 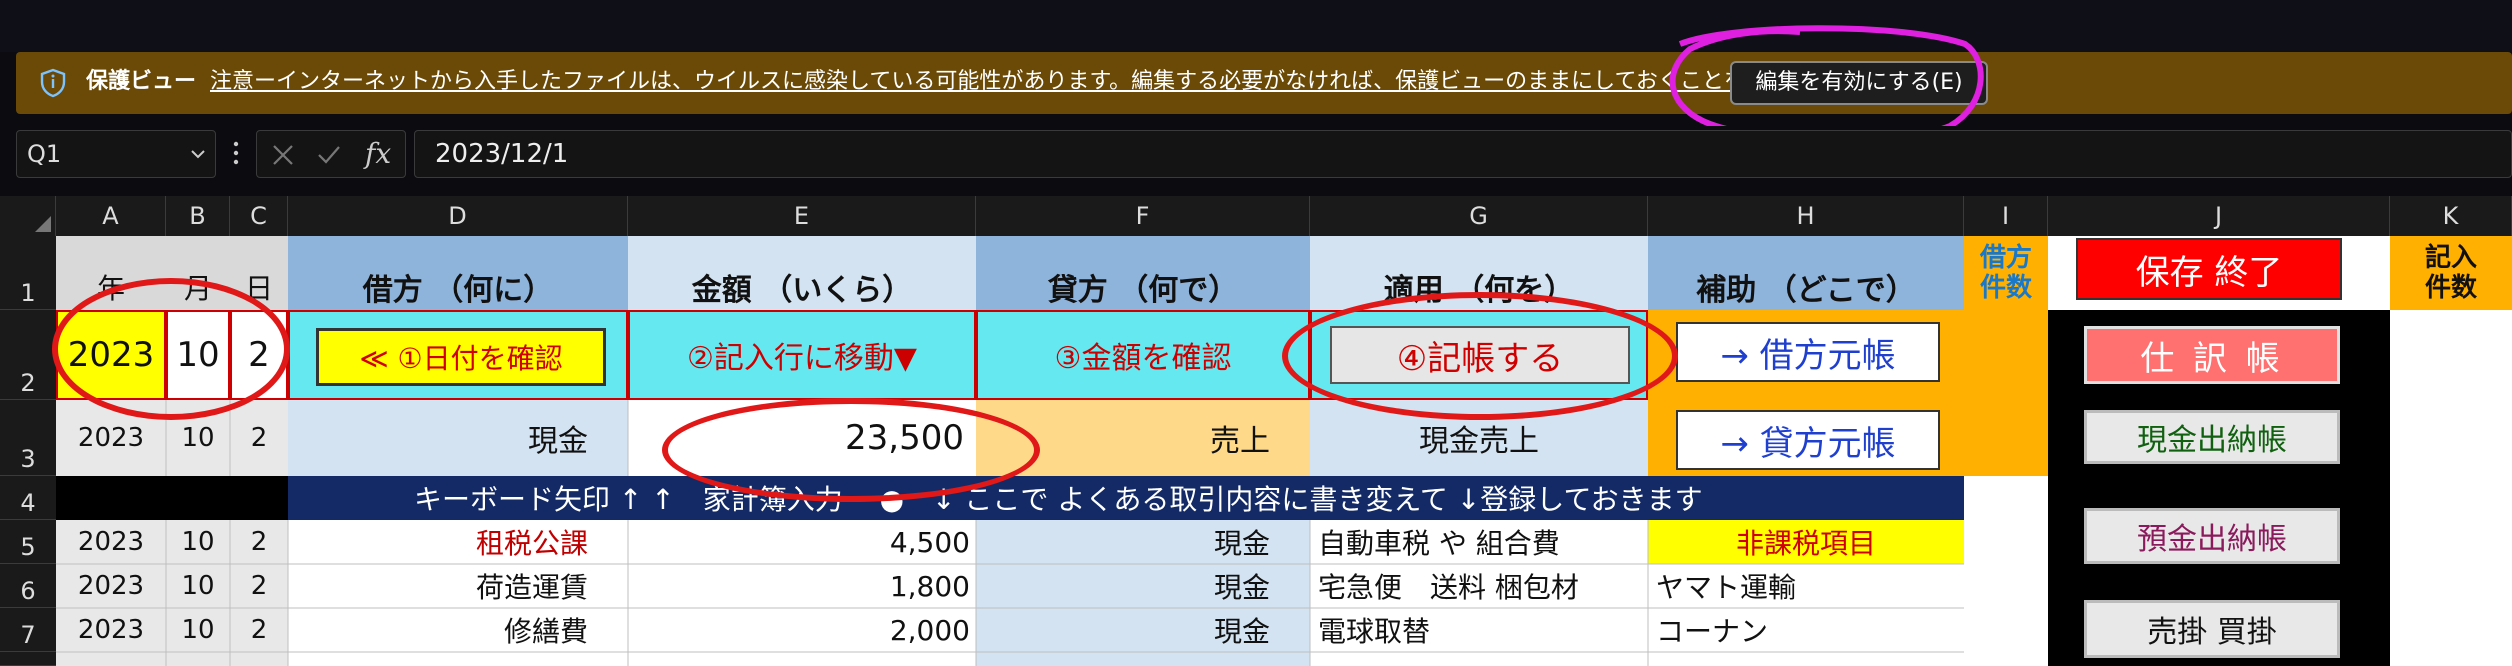 I want to click on cell-d1: 借方 （何に）, so click(x=458, y=273).